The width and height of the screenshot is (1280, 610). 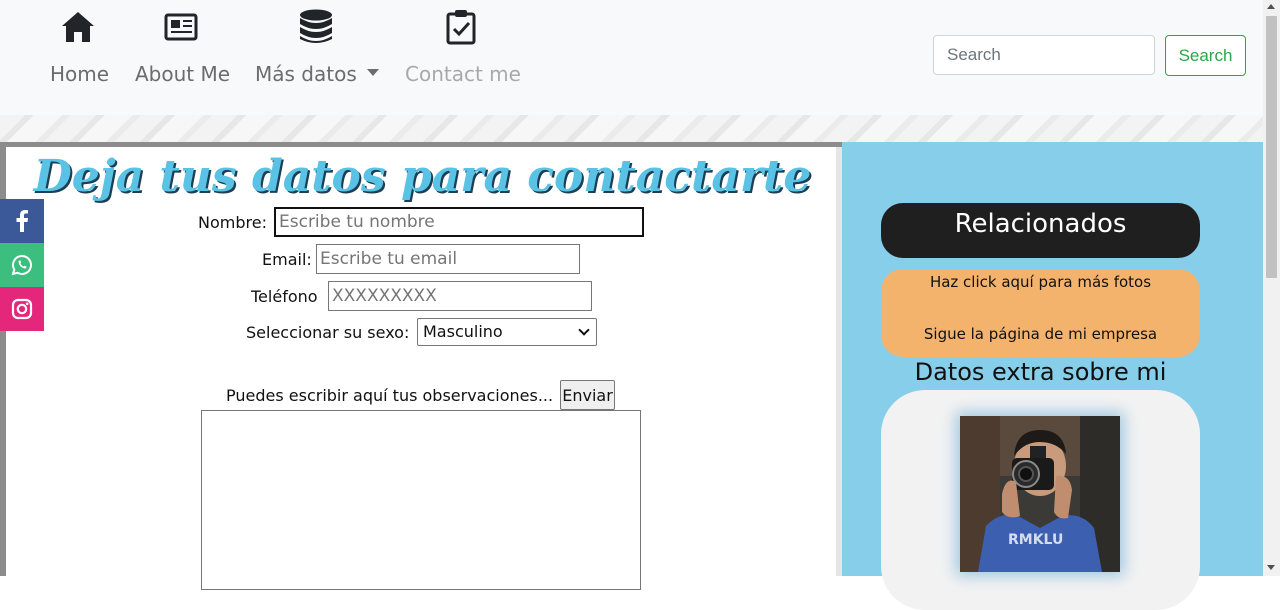 What do you see at coordinates (448, 259) in the screenshot?
I see `email-input` at bounding box center [448, 259].